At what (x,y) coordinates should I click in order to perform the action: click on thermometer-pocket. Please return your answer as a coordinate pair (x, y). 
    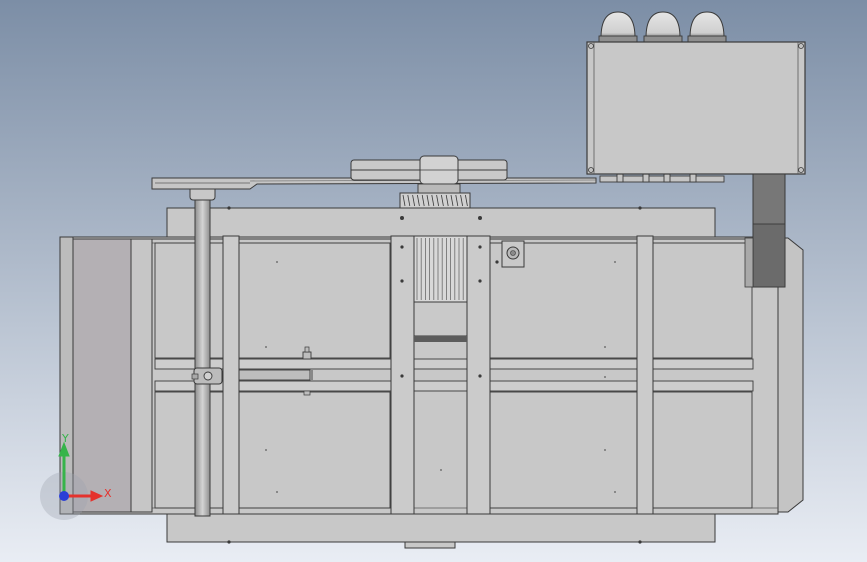
    Looking at the image, I should click on (307, 355).